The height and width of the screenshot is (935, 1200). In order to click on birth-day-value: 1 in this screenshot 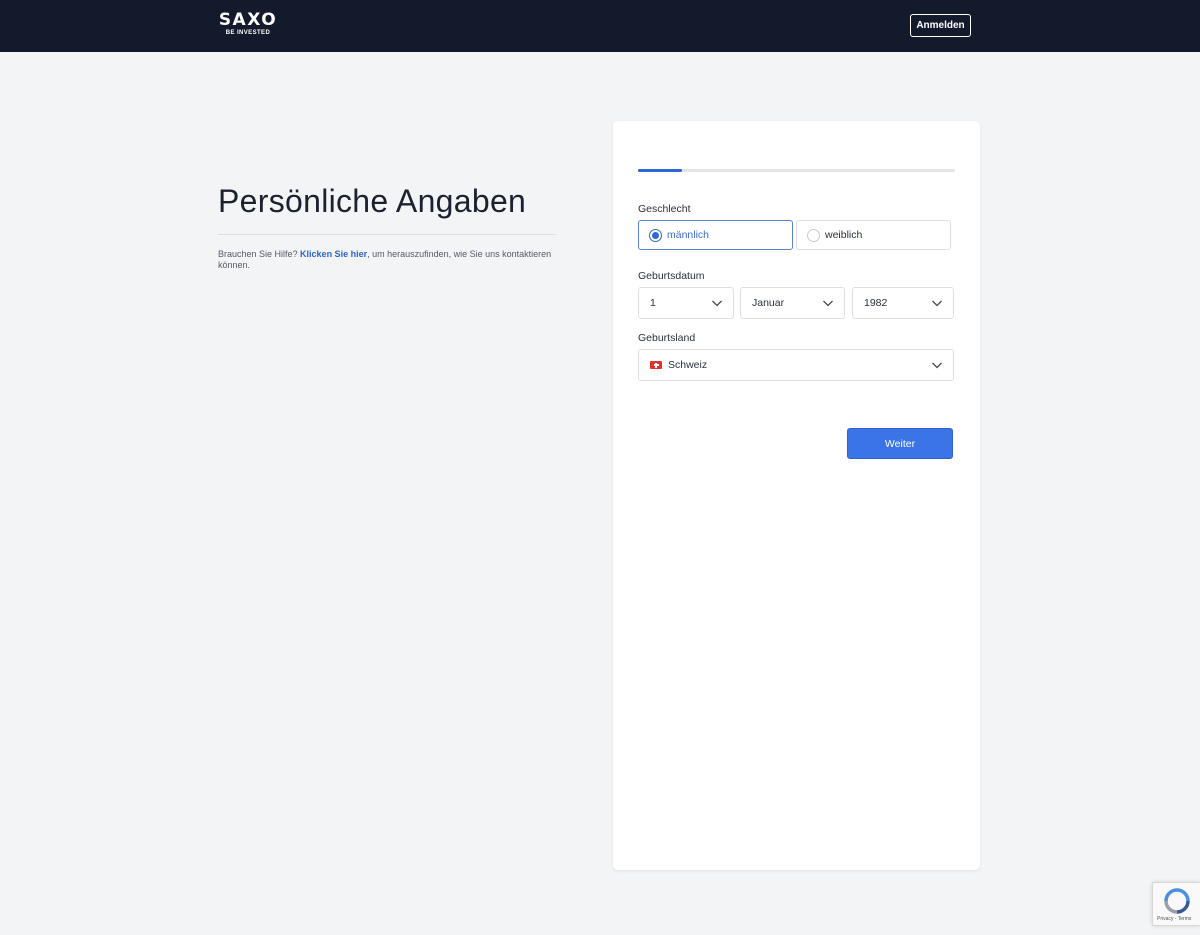, I will do `click(653, 303)`.